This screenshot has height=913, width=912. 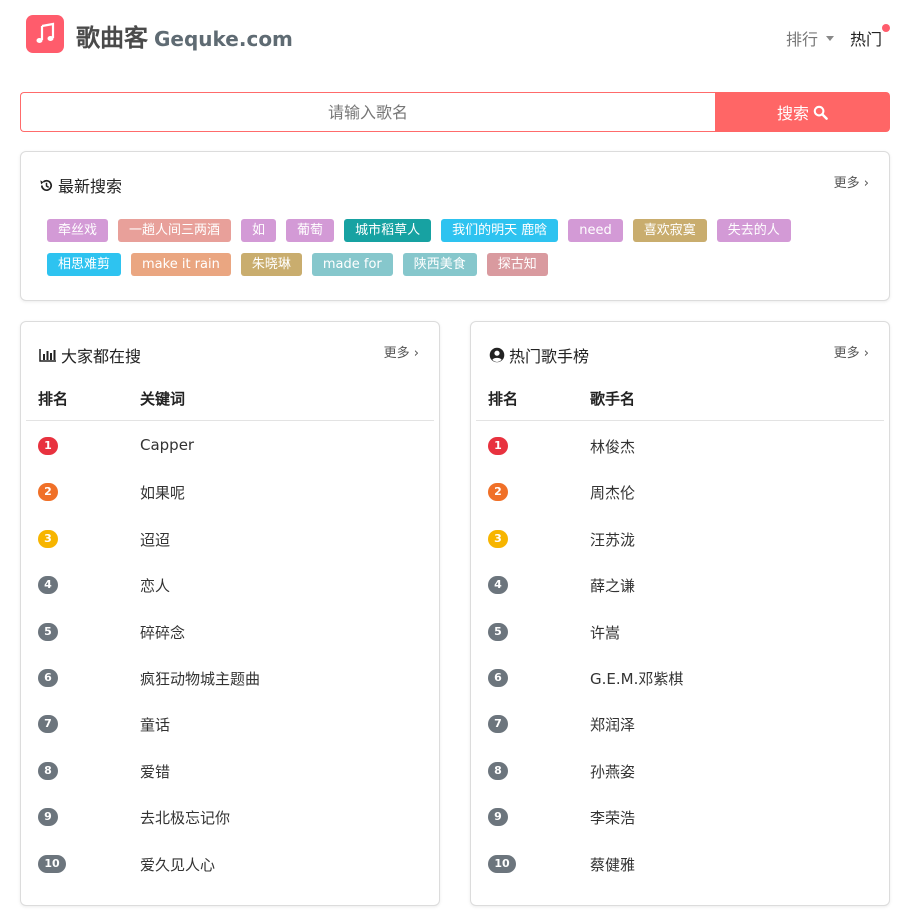 What do you see at coordinates (612, 724) in the screenshot?
I see `singer-row-label: 郑润泽` at bounding box center [612, 724].